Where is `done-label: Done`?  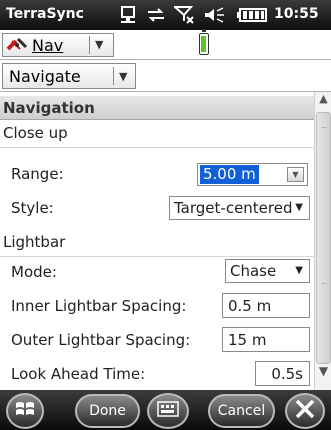
done-label: Done is located at coordinates (107, 411).